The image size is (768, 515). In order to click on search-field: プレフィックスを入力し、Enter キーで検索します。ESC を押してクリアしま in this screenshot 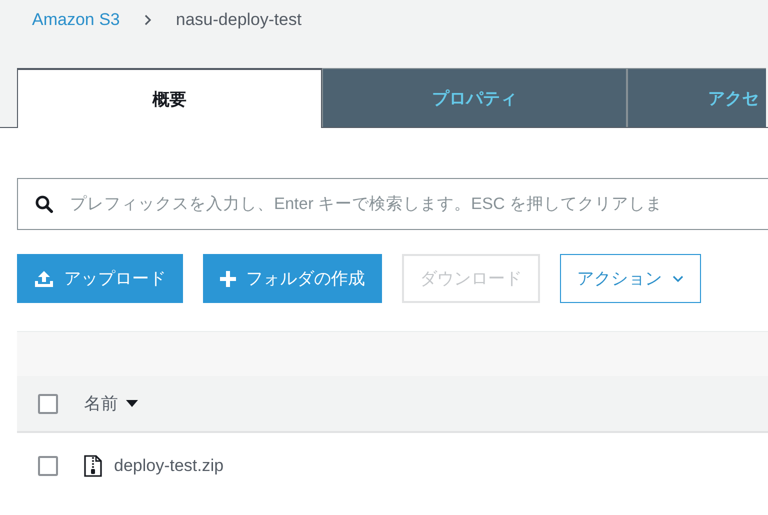, I will do `click(392, 204)`.